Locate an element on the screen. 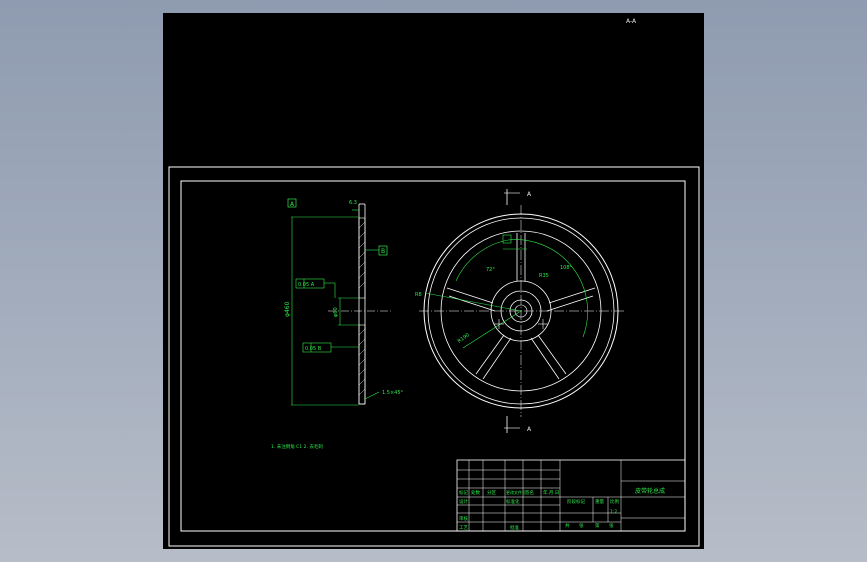 This screenshot has width=867, height=562. tb-sheet-unit: 张 is located at coordinates (581, 525).